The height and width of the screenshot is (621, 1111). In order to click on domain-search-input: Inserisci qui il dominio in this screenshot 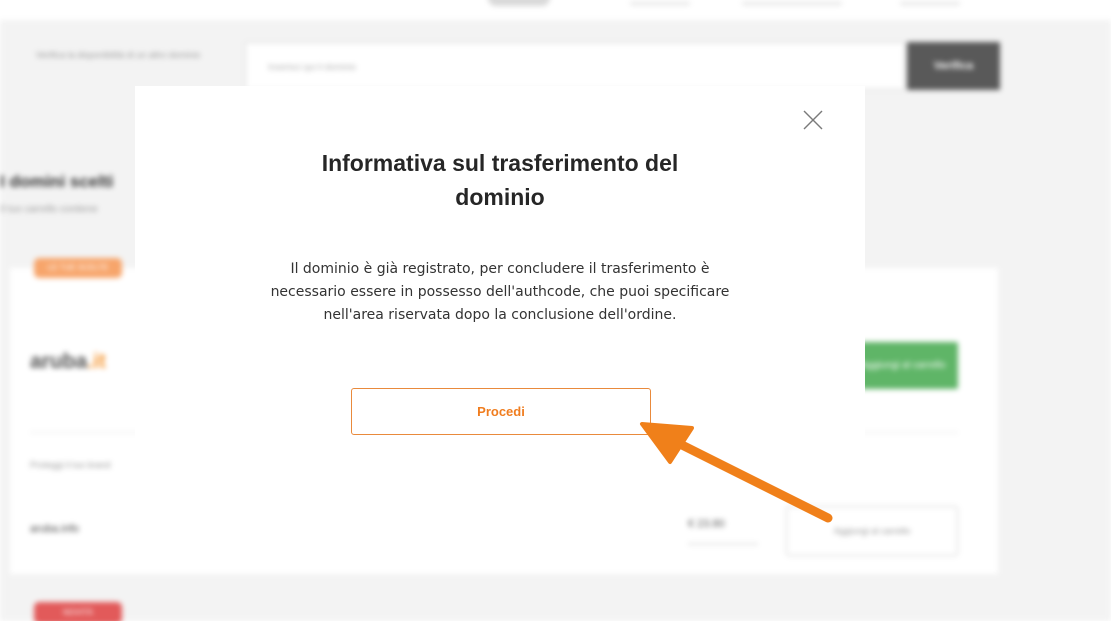, I will do `click(575, 66)`.